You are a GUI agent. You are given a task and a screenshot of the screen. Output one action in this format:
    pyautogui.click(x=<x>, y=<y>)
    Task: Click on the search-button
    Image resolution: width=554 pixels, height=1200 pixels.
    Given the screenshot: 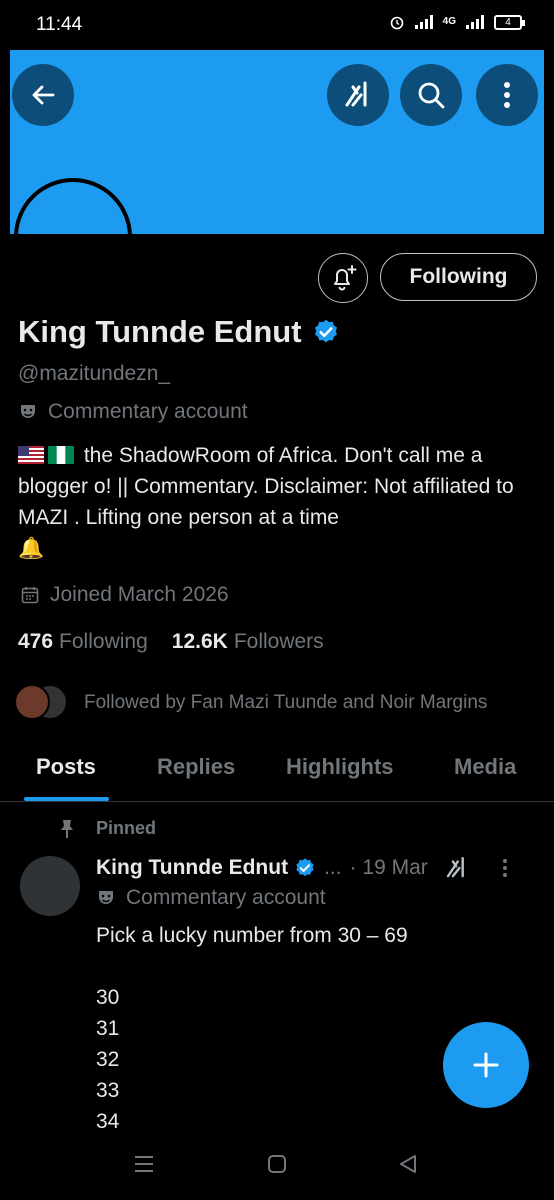 What is the action you would take?
    pyautogui.click(x=431, y=95)
    